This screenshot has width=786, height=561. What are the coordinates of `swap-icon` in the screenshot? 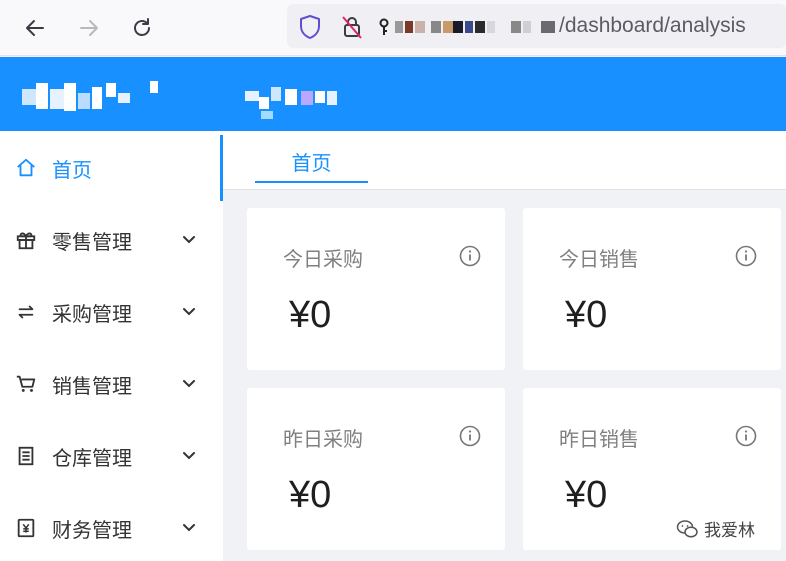 It's located at (26, 312).